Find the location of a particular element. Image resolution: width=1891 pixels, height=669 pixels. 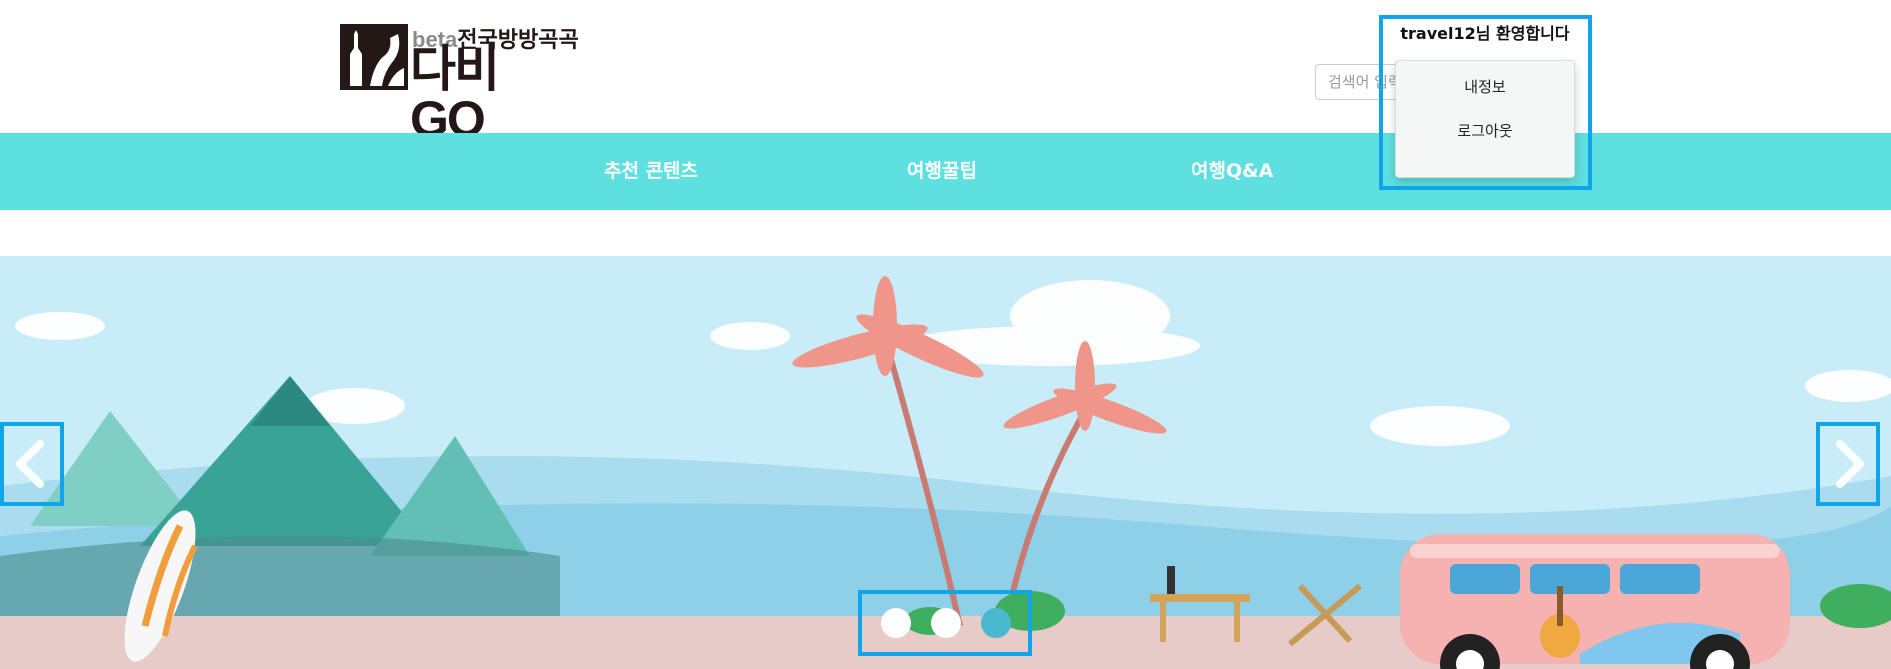

chevron-left-icon is located at coordinates (32, 464).